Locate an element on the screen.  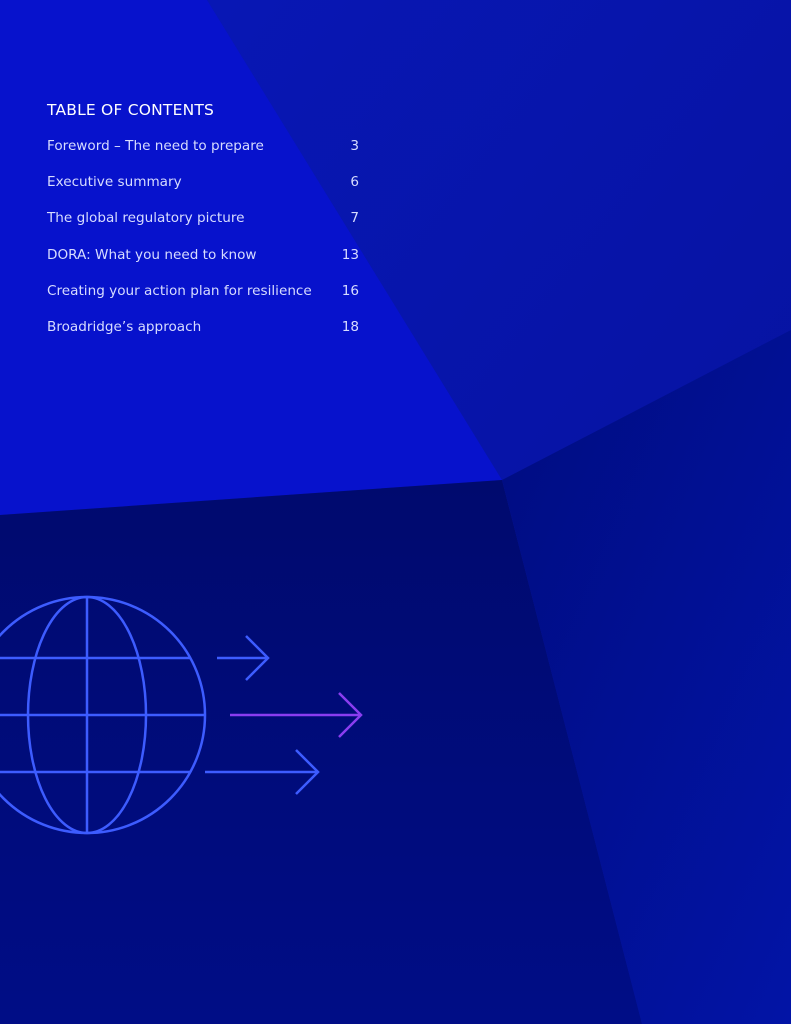
toc-item-page: 6 is located at coordinates (354, 182).